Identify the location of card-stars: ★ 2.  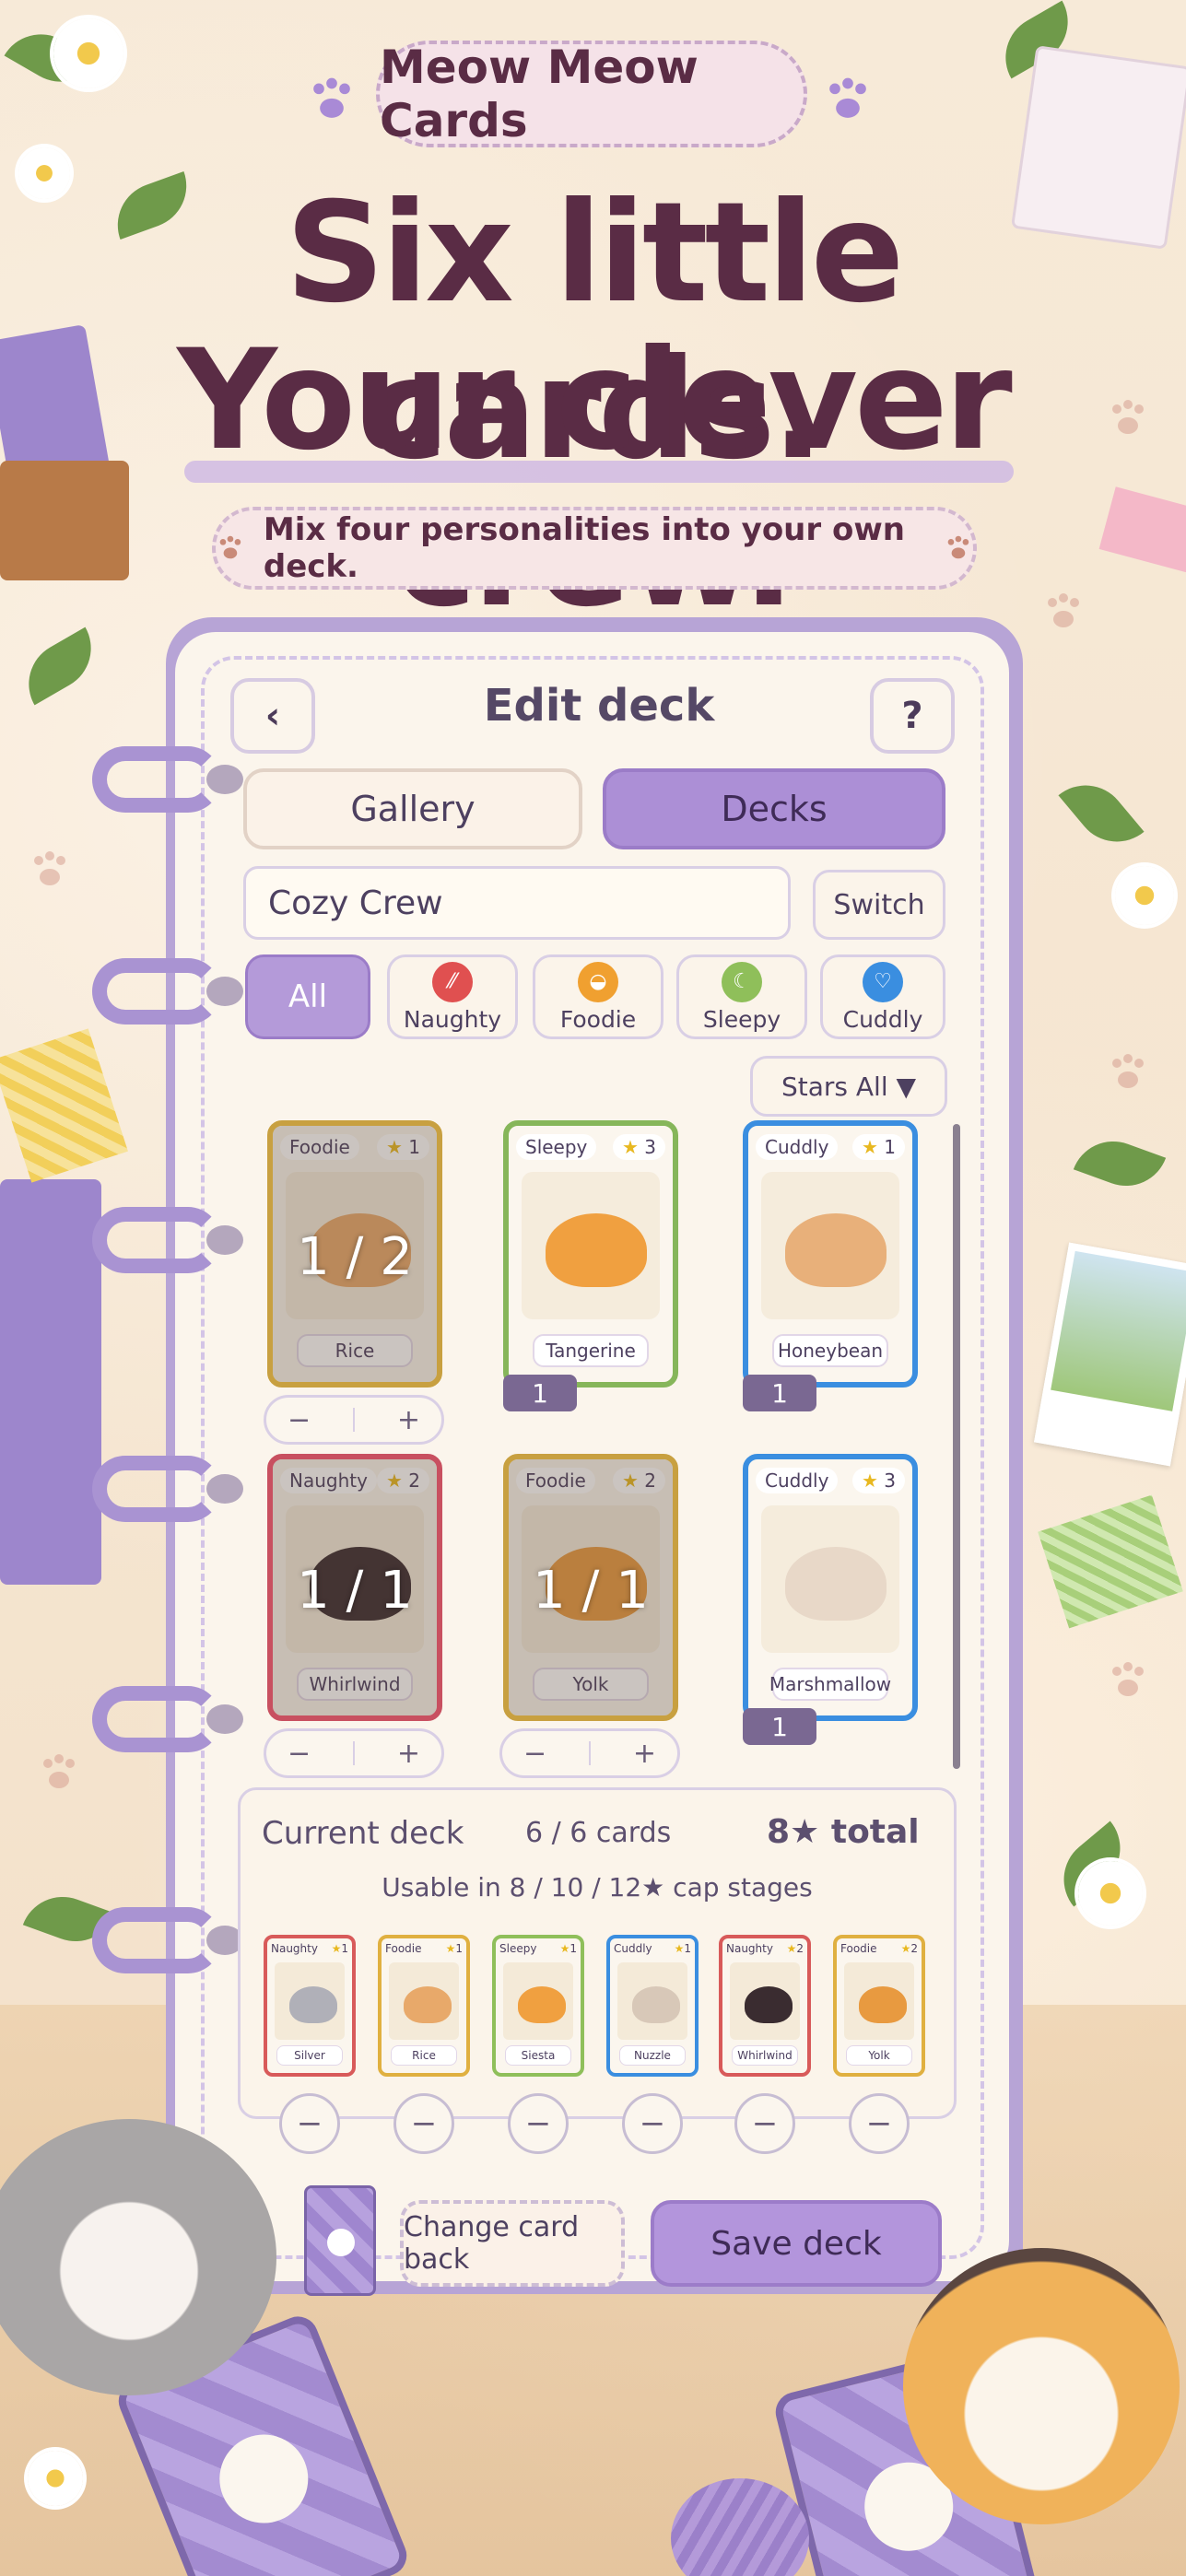
(638, 1480).